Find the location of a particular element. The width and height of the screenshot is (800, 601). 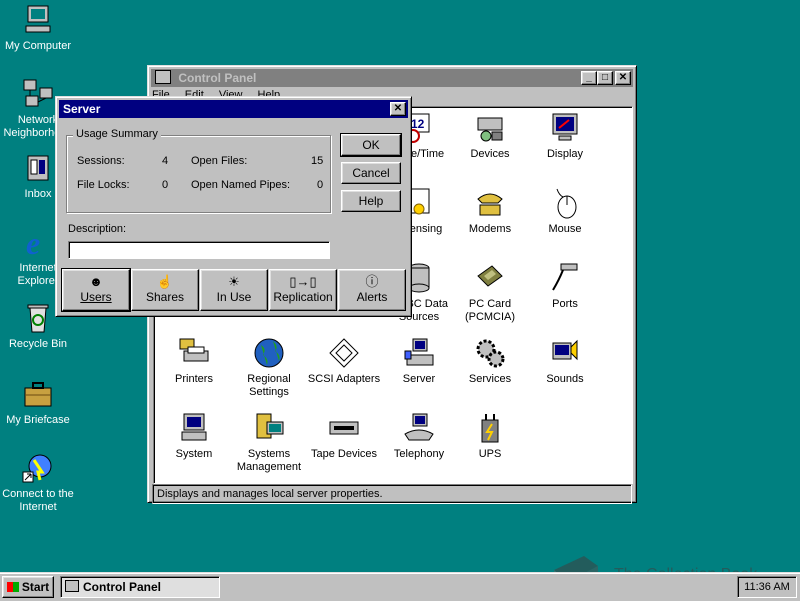

sessions-label: Sessions: is located at coordinates (101, 161).